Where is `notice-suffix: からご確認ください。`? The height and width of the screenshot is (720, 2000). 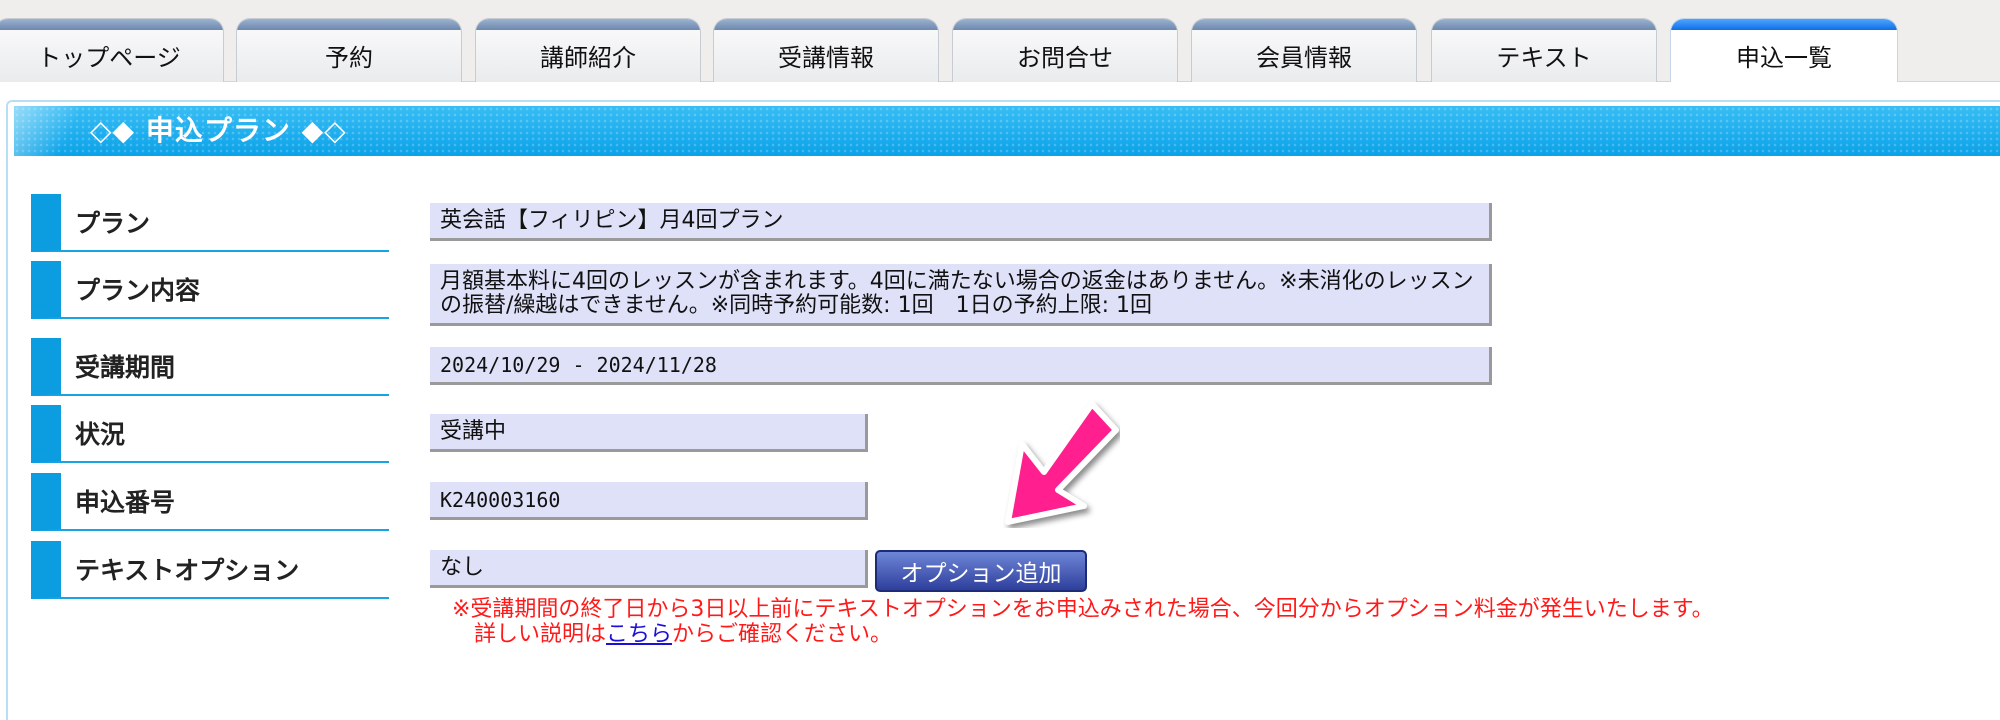
notice-suffix: からご確認ください。 is located at coordinates (782, 634).